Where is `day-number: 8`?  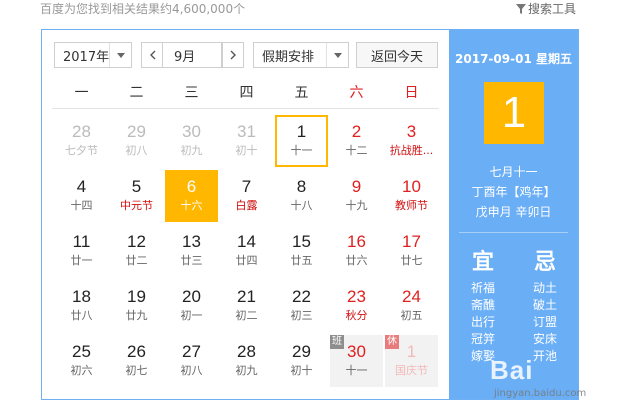
day-number: 8 is located at coordinates (301, 186).